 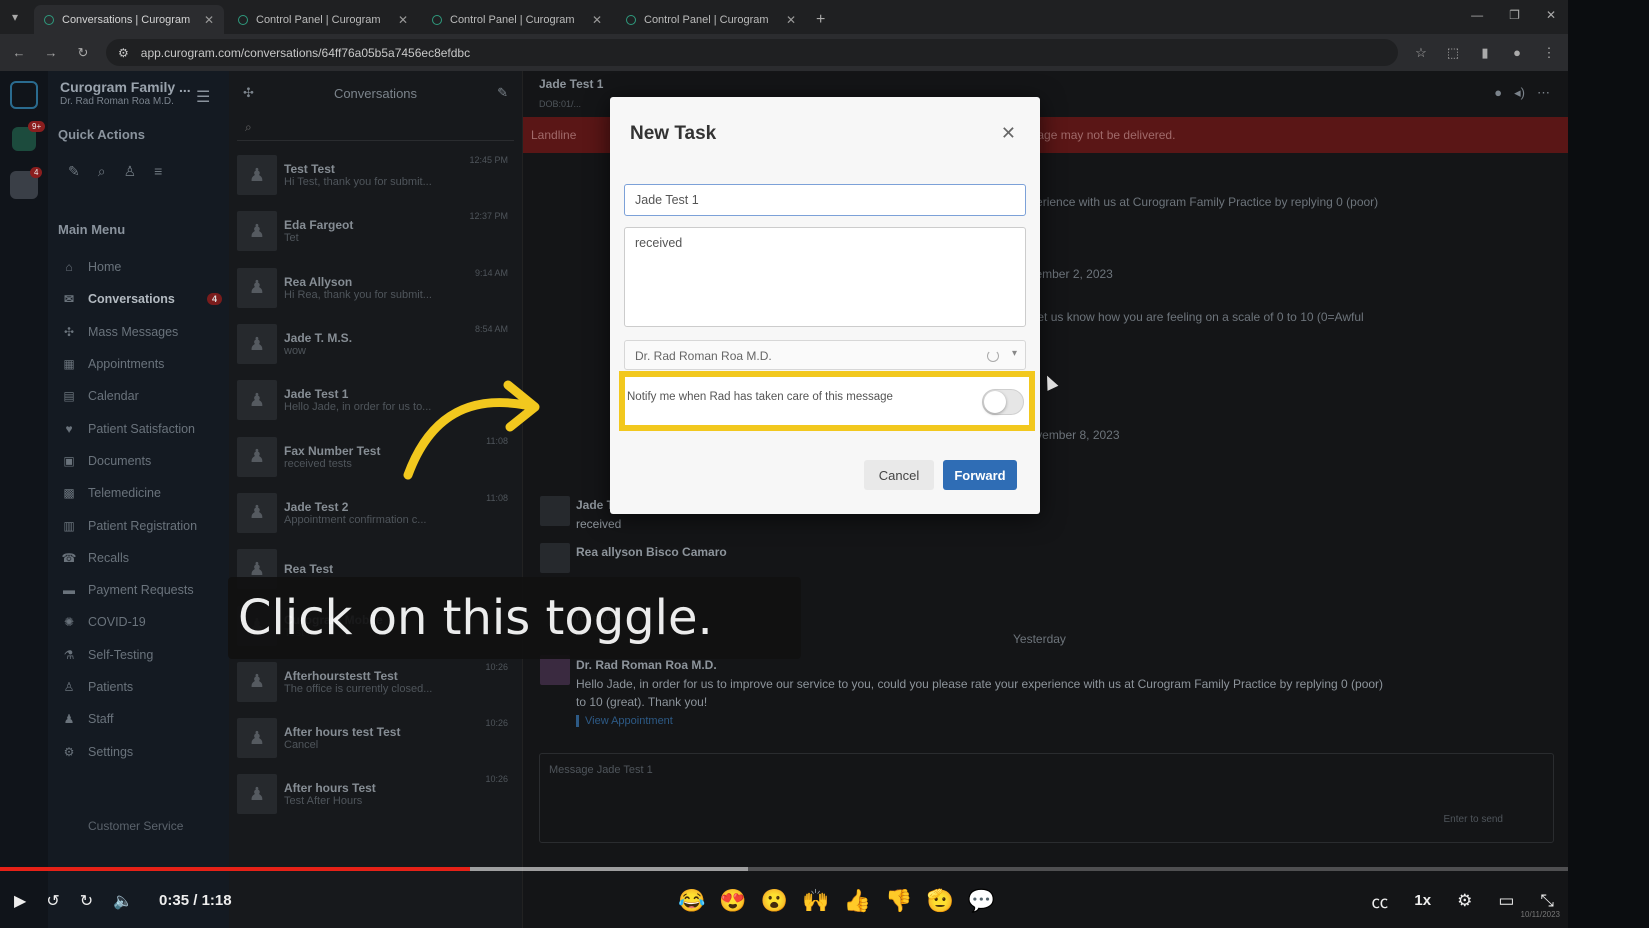 What do you see at coordinates (375, 738) in the screenshot?
I see `list-item: ♟ After hours test Test Cancel 10:26` at bounding box center [375, 738].